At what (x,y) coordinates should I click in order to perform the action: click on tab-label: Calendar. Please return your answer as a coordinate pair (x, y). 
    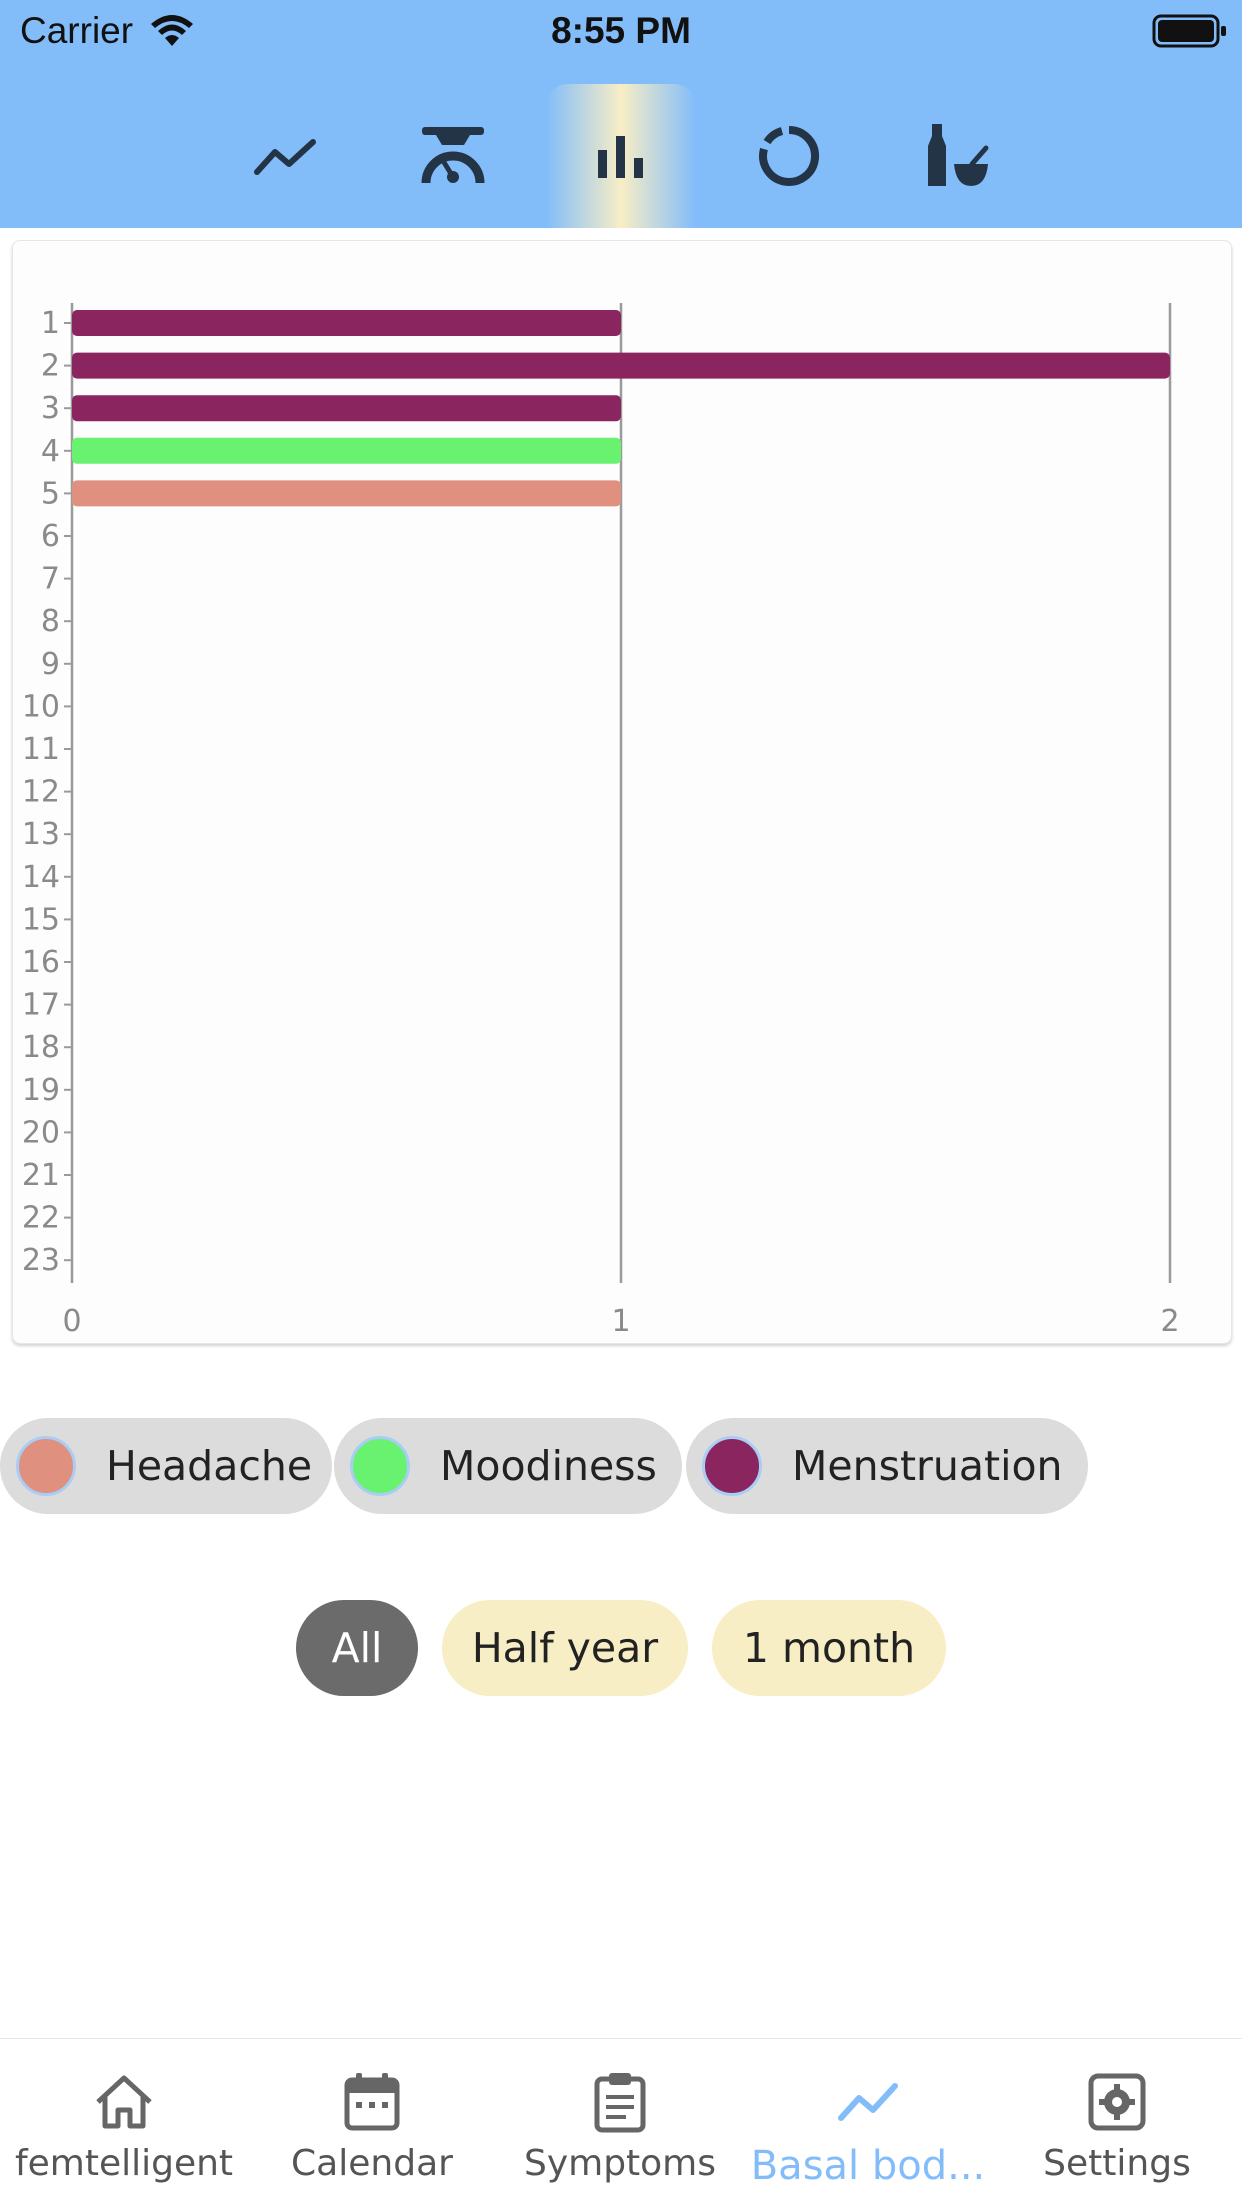
    Looking at the image, I should click on (372, 2163).